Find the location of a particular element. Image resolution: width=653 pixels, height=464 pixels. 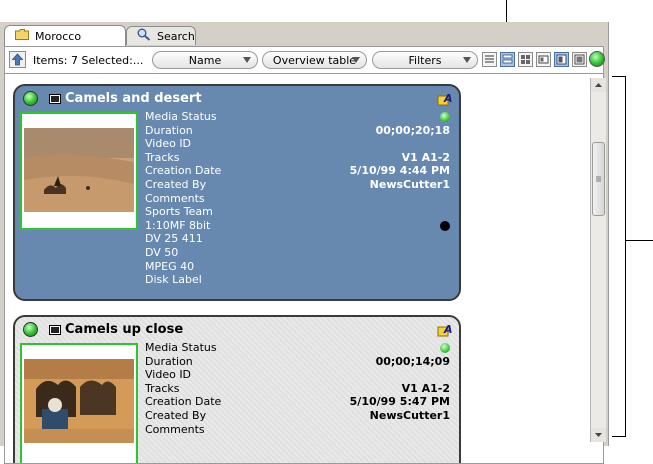

detail-list-icon is located at coordinates (507, 59).